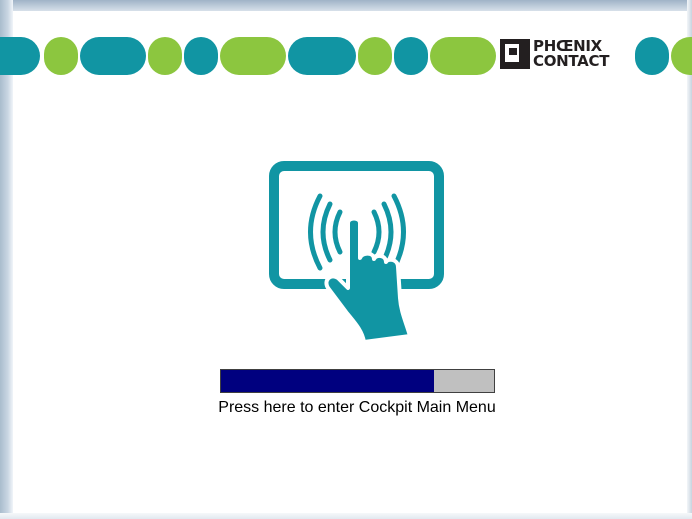  I want to click on touch-screen-hand-icon, so click(358, 252).